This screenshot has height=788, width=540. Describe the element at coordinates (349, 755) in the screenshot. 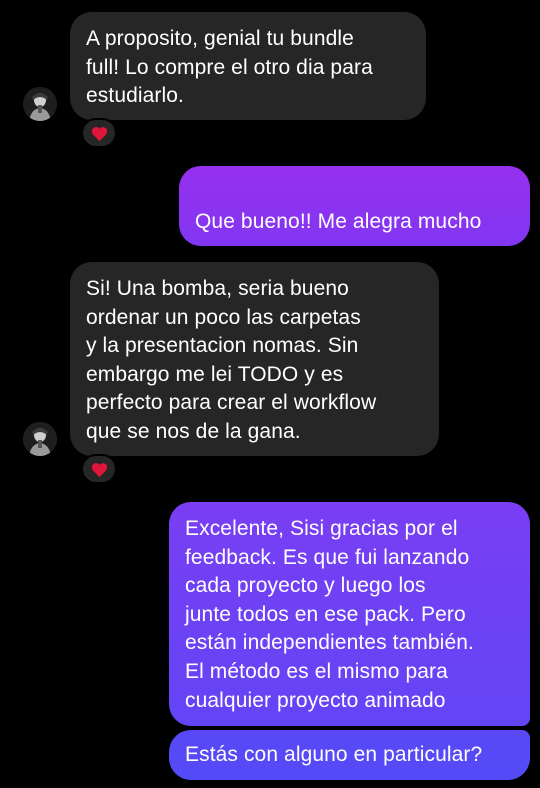

I see `message-bubble-outgoing: Estás con alguno en particular?` at that location.